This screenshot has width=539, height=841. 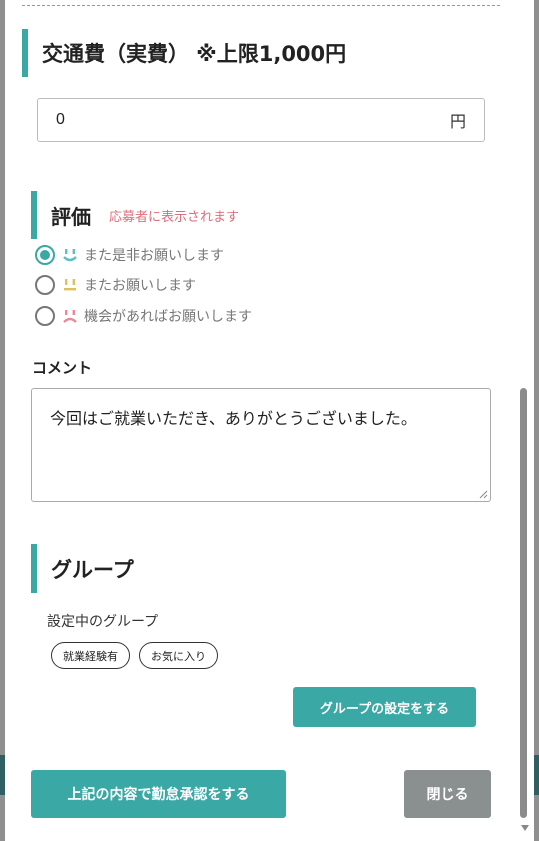 What do you see at coordinates (158, 794) in the screenshot?
I see `approve-attendance-button: 上記の内容で勤怠承認をする` at bounding box center [158, 794].